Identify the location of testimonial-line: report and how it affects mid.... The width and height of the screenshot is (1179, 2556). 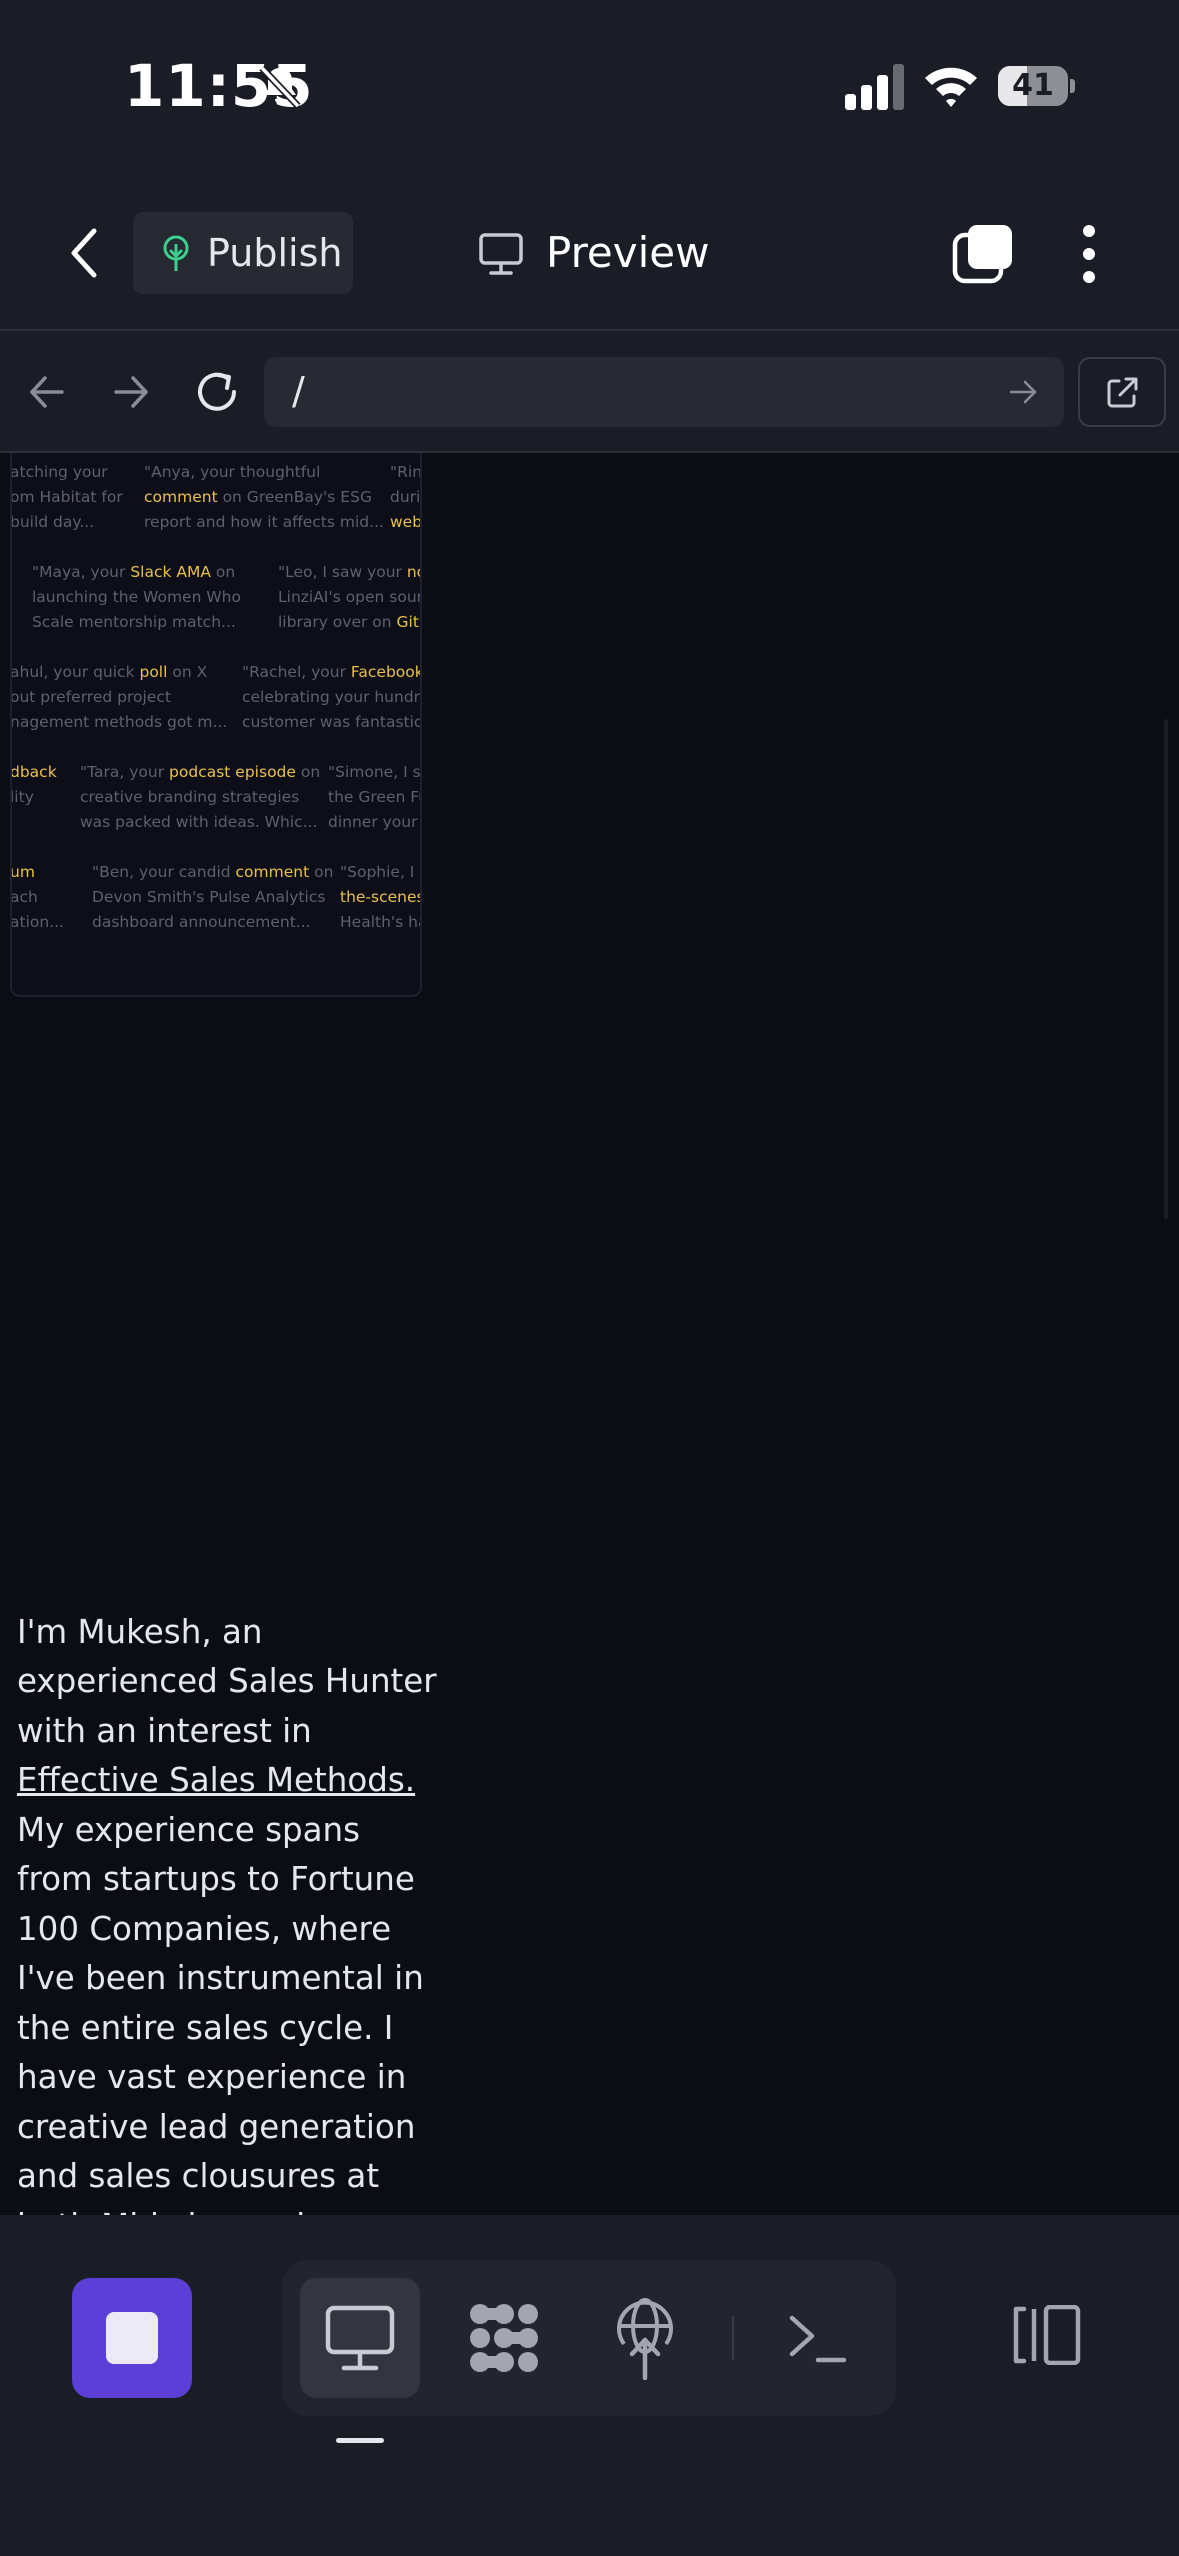
(264, 522).